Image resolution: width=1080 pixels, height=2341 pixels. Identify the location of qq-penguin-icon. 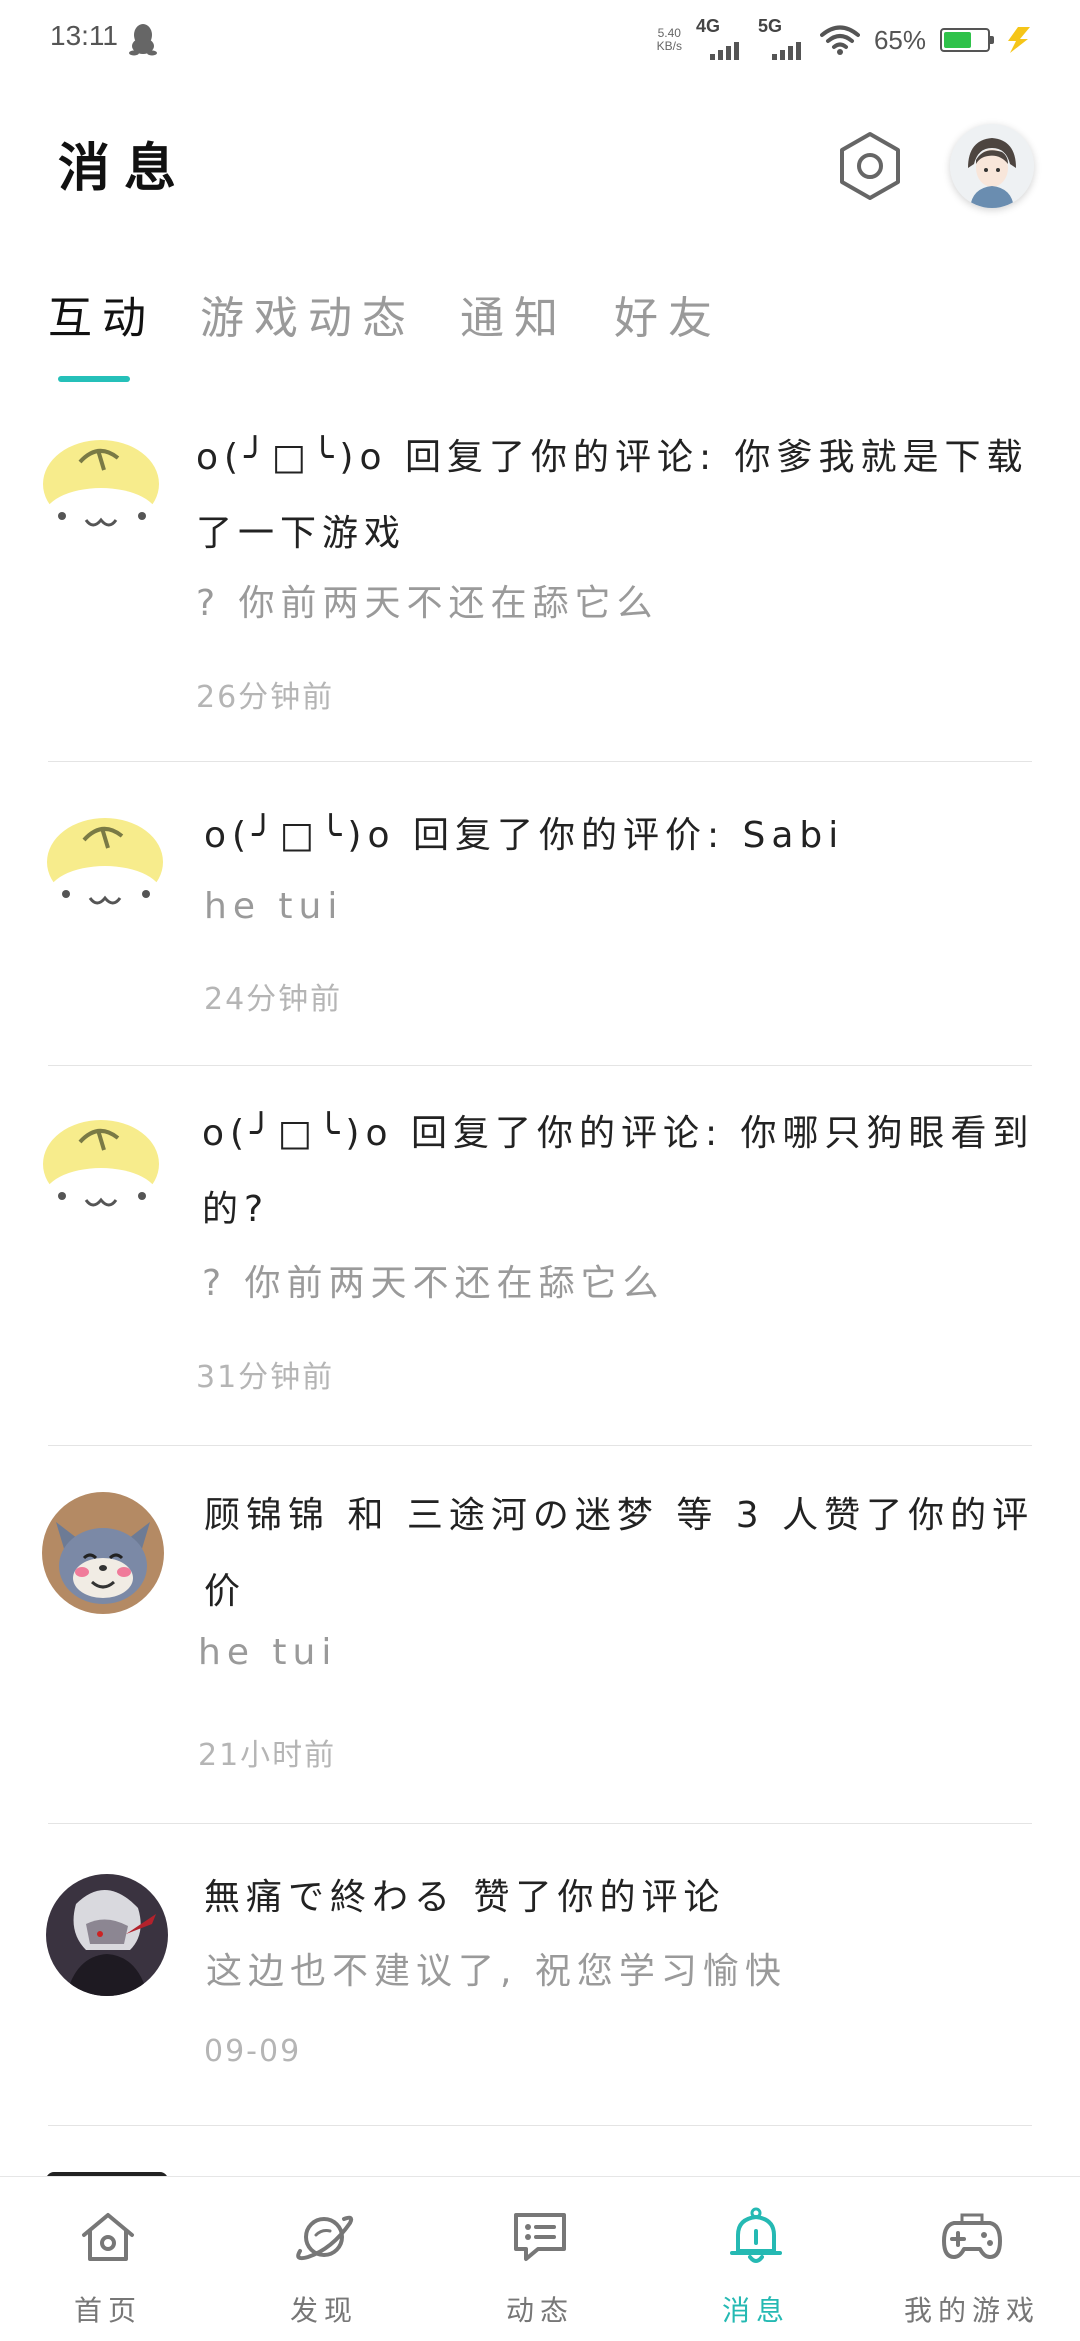
(143, 40).